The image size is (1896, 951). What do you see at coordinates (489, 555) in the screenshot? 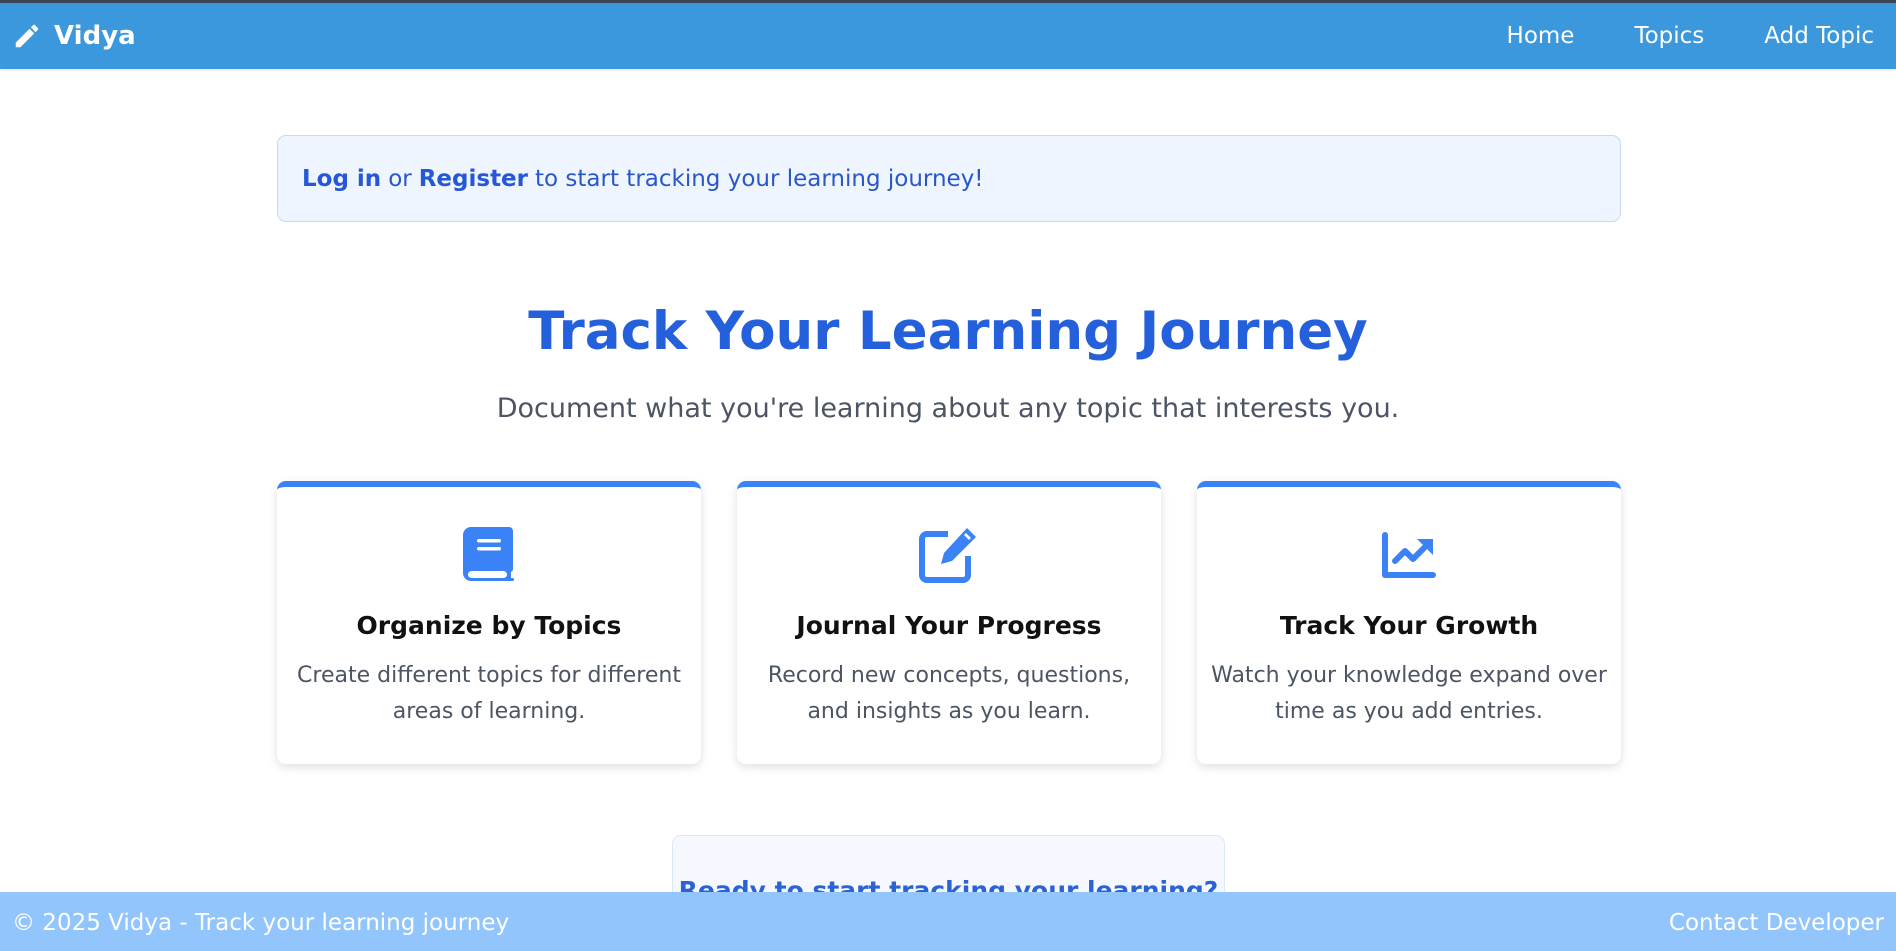
I see `book-icon` at bounding box center [489, 555].